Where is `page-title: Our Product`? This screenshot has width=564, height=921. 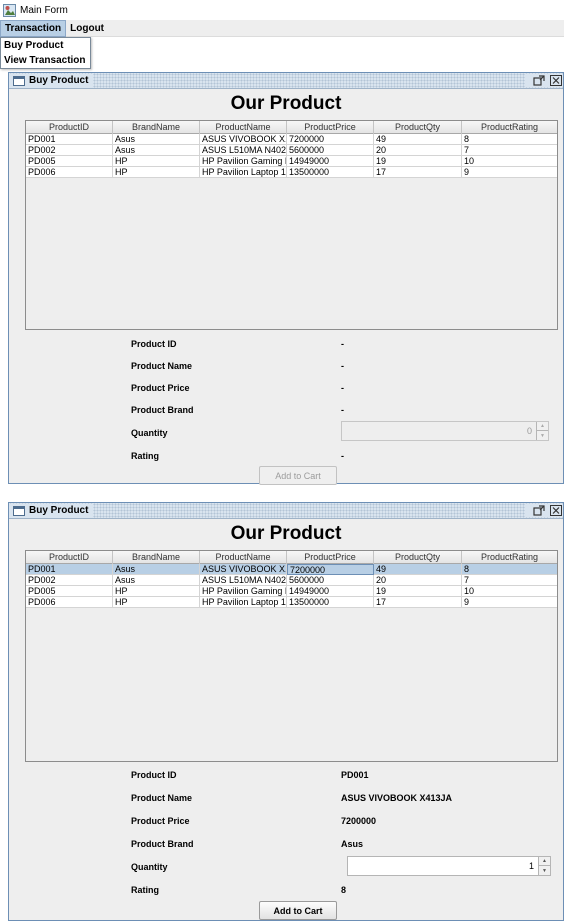 page-title: Our Product is located at coordinates (286, 533).